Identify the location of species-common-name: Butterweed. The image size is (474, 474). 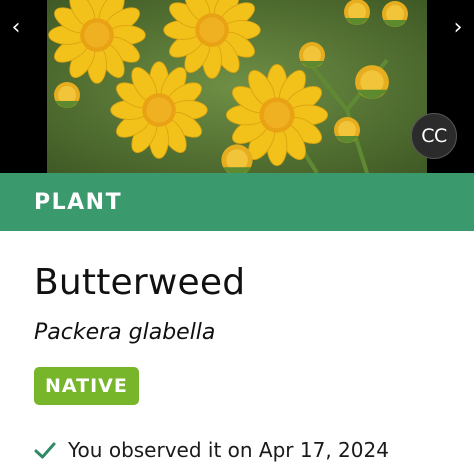
(140, 282).